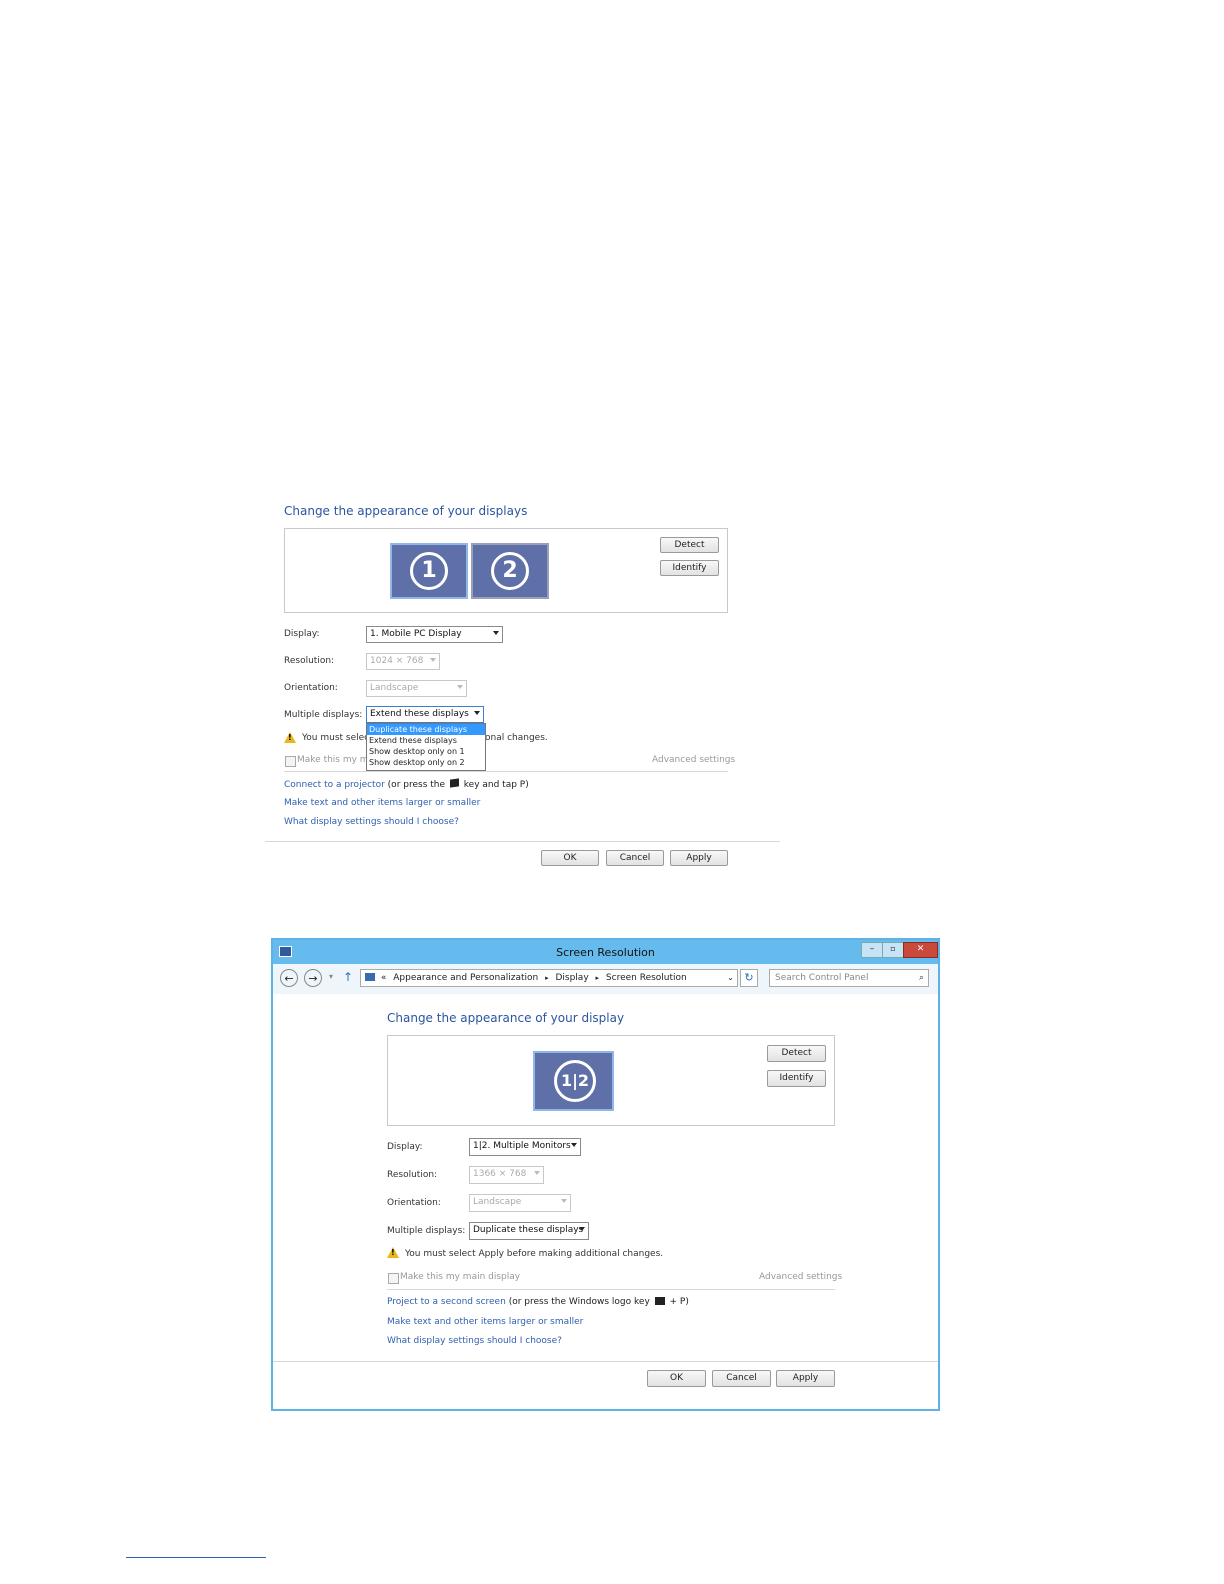  I want to click on connect-projector-link: Connect to a projector, so click(334, 785).